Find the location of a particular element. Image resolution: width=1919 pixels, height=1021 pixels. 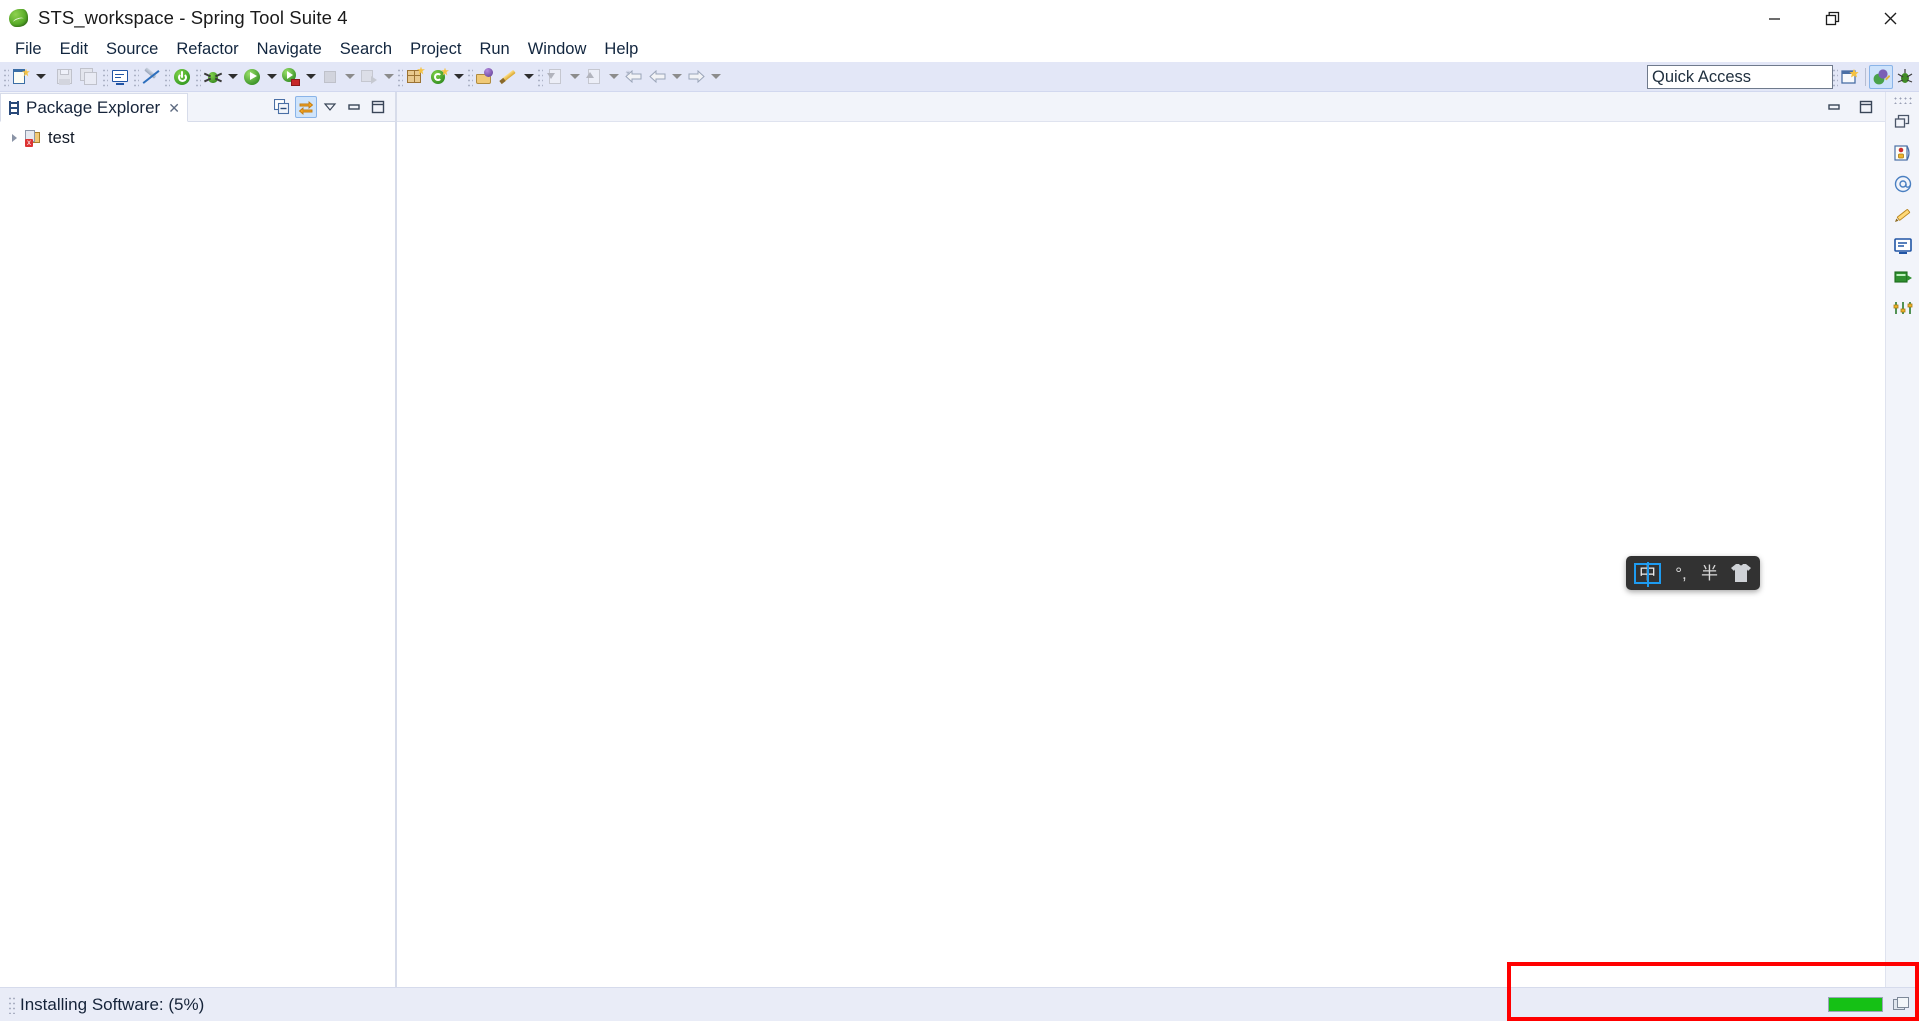

chevron-right-icon is located at coordinates (14, 138).